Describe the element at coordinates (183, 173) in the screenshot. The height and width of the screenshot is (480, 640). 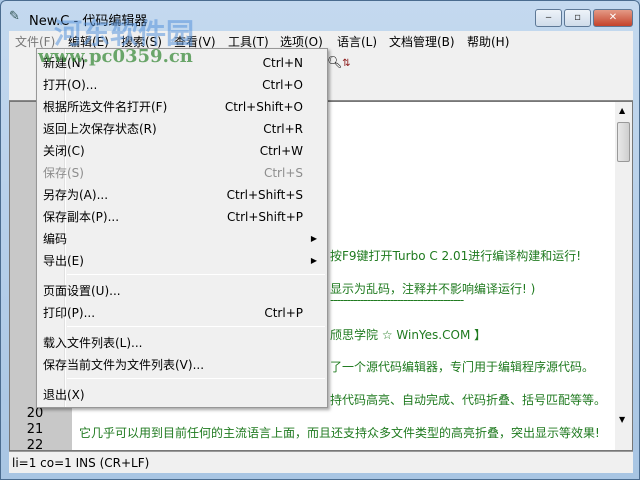
I see `menu-item-save: 保存(S) Ctrl+S` at that location.